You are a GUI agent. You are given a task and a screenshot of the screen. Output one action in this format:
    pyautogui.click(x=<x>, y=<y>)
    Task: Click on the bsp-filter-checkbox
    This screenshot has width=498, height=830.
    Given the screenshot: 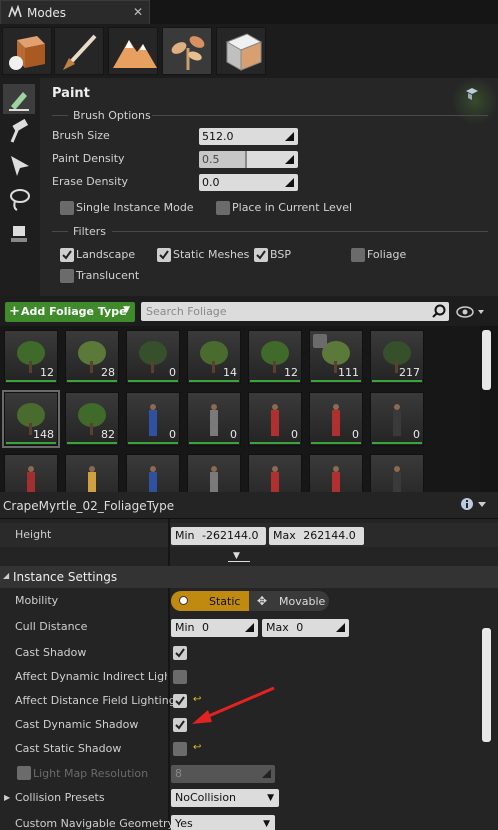 What is the action you would take?
    pyautogui.click(x=261, y=255)
    